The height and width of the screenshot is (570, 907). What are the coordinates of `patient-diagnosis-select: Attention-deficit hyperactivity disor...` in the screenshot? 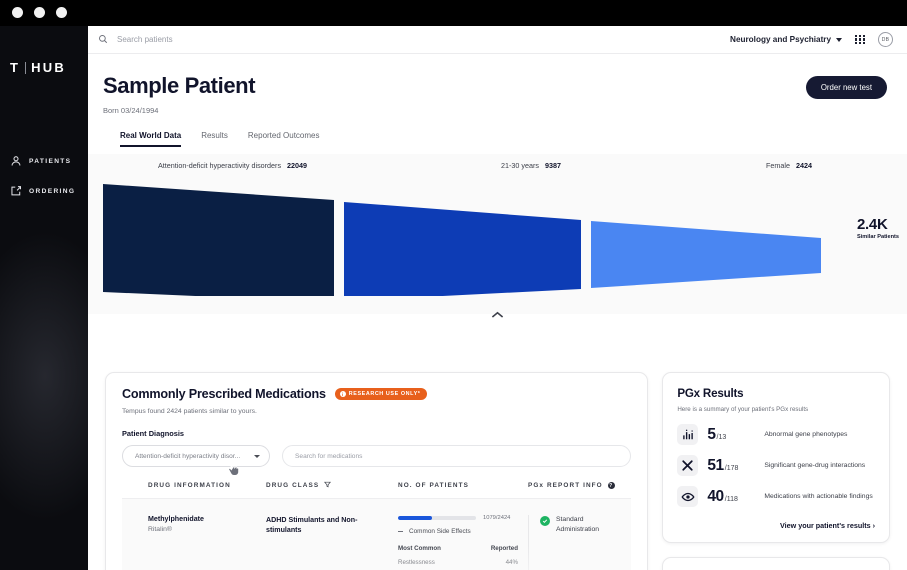 It's located at (196, 456).